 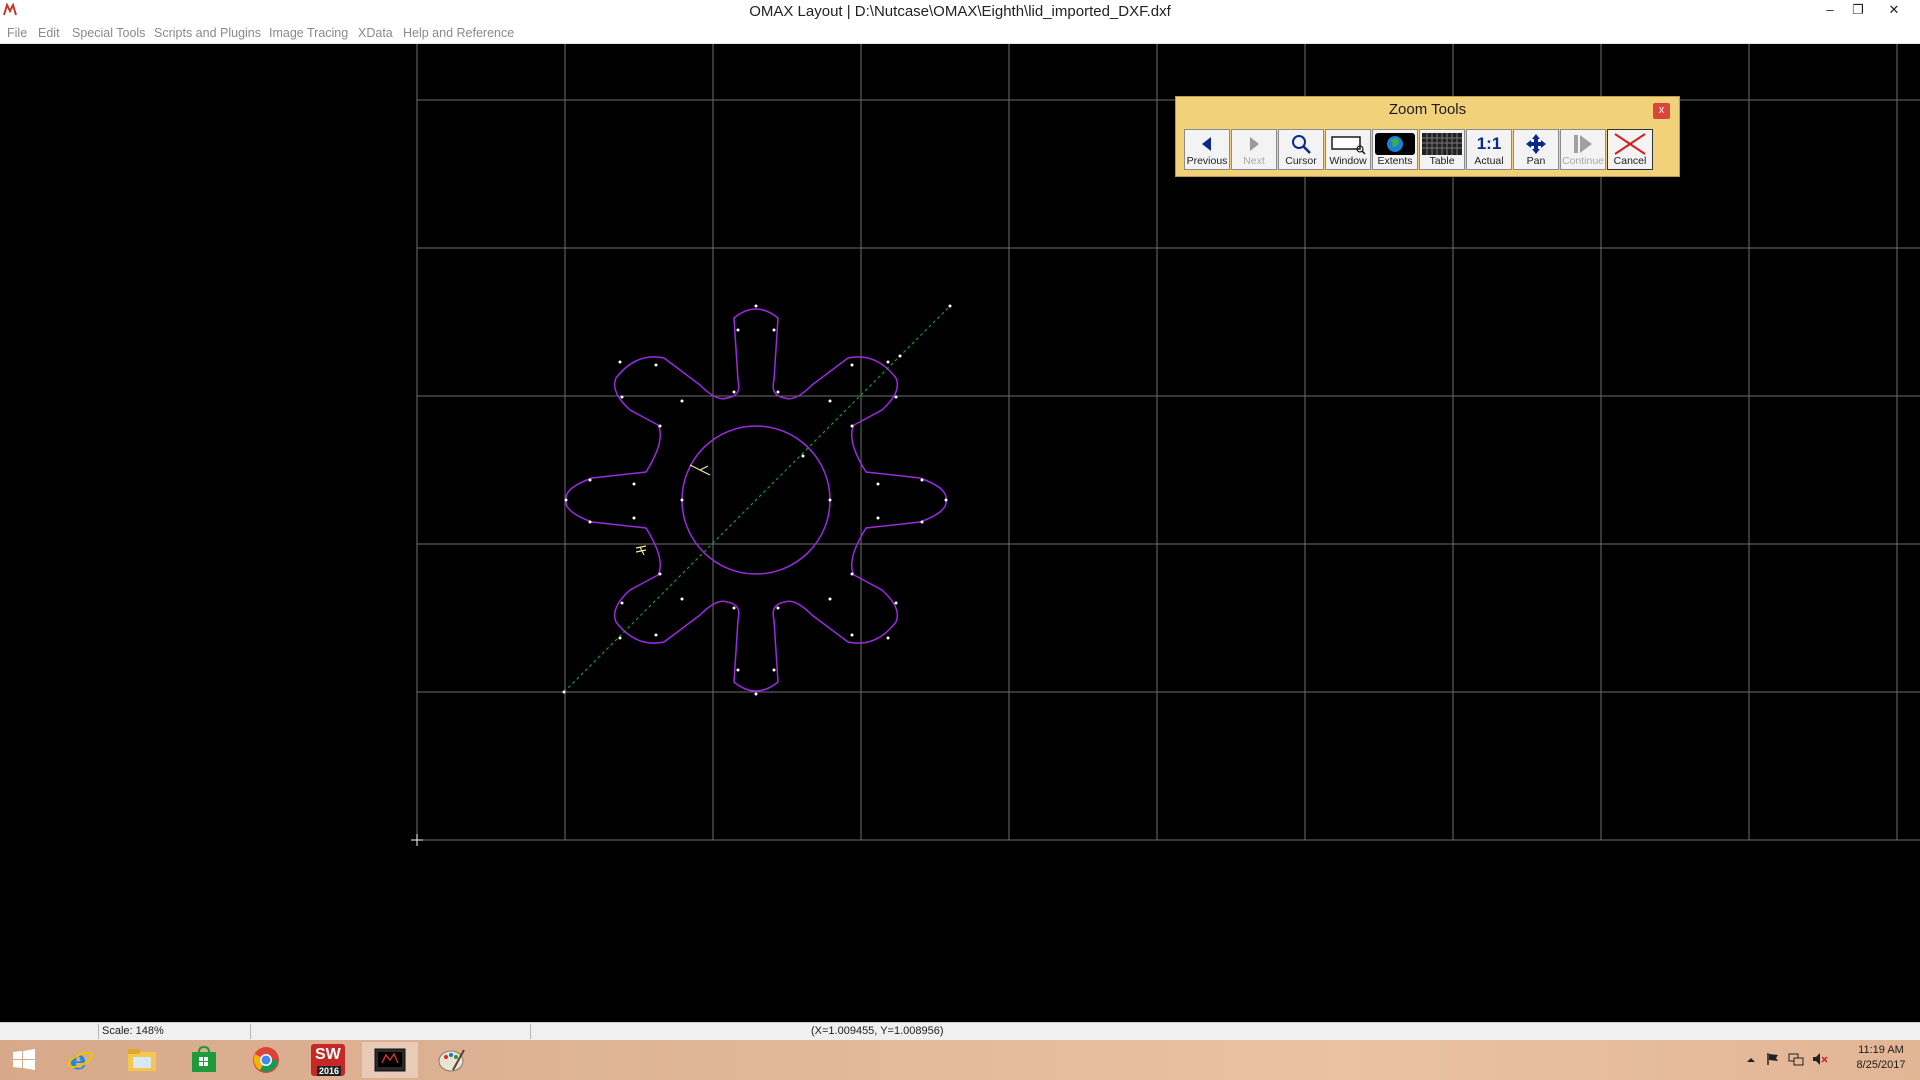 I want to click on windows-start-icon, so click(x=24, y=1059).